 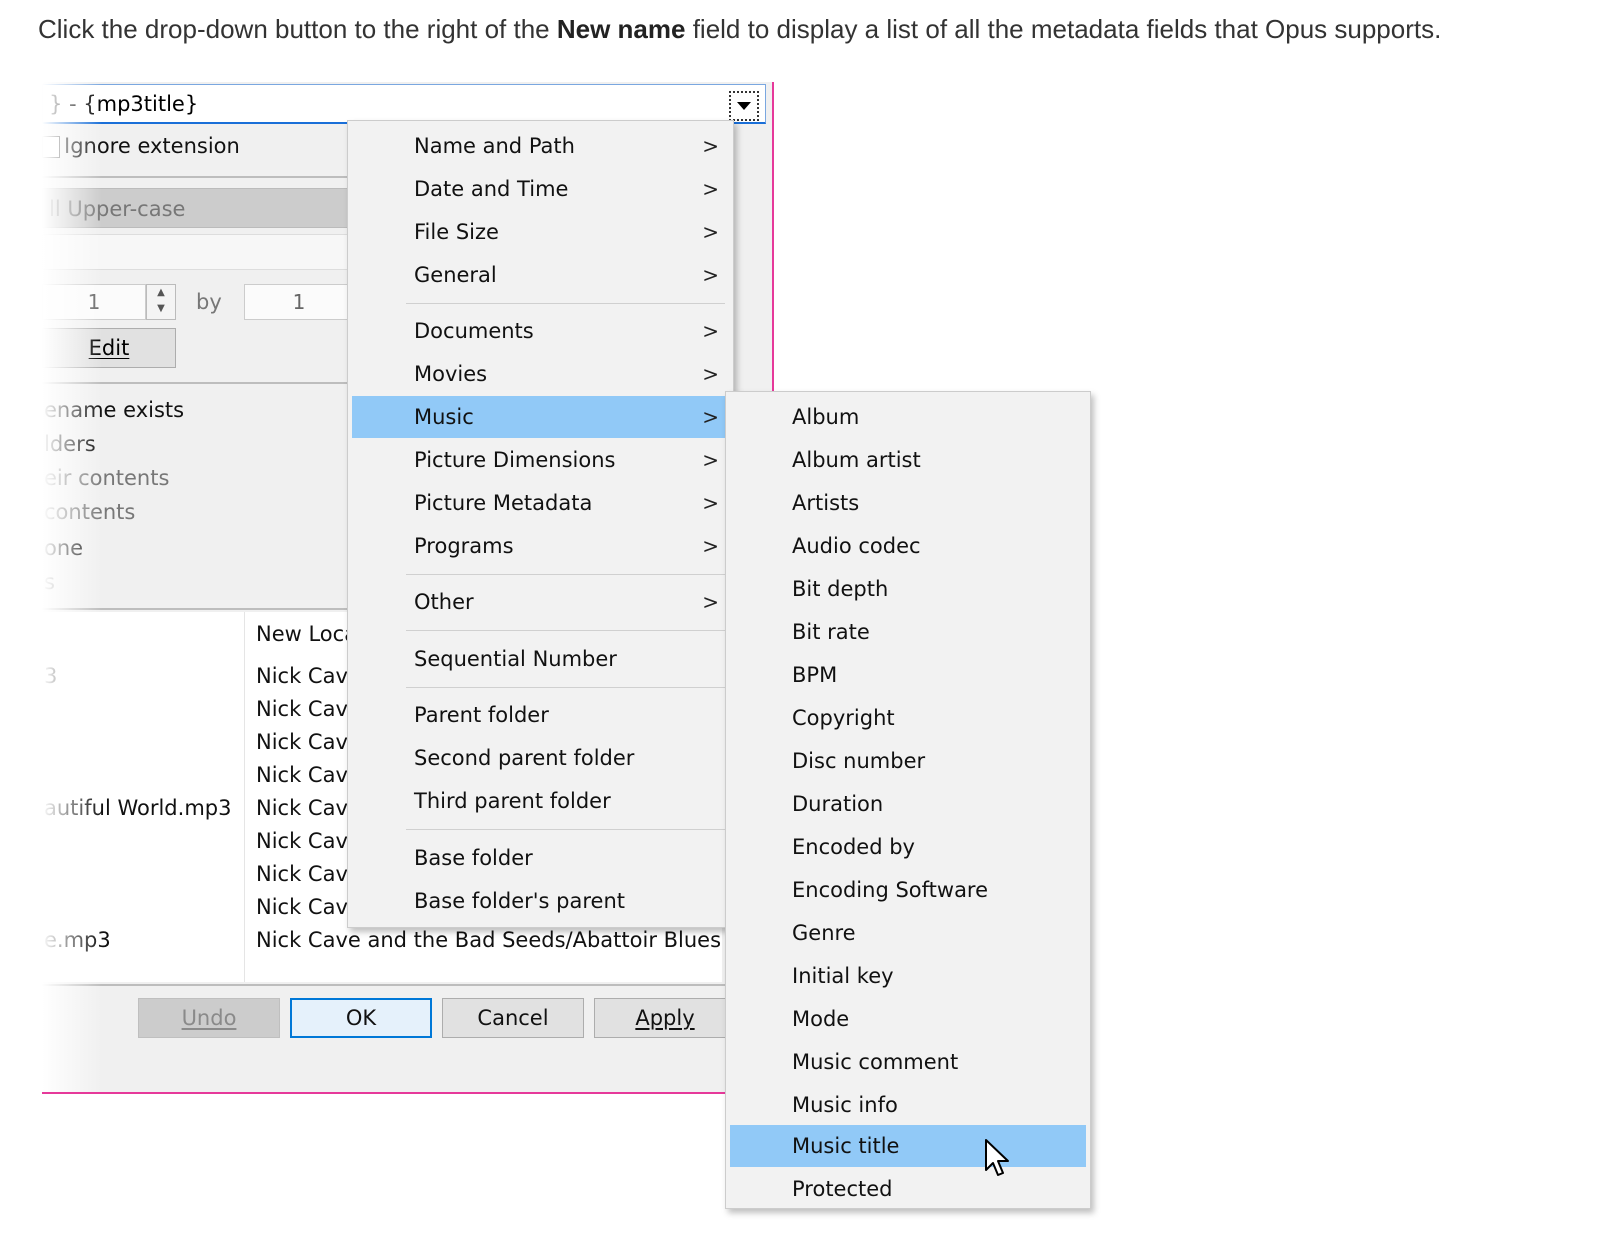 I want to click on submenu-item: Duration, so click(x=908, y=804).